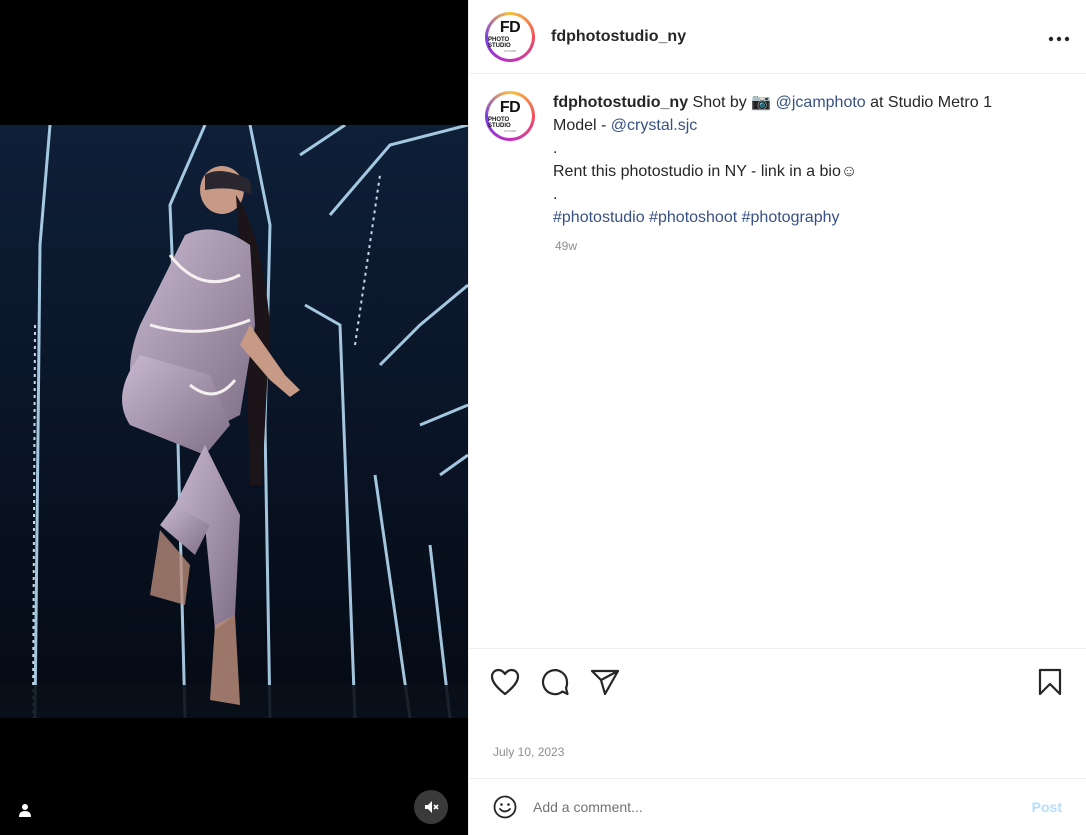  I want to click on user-tag-icon, so click(25, 810).